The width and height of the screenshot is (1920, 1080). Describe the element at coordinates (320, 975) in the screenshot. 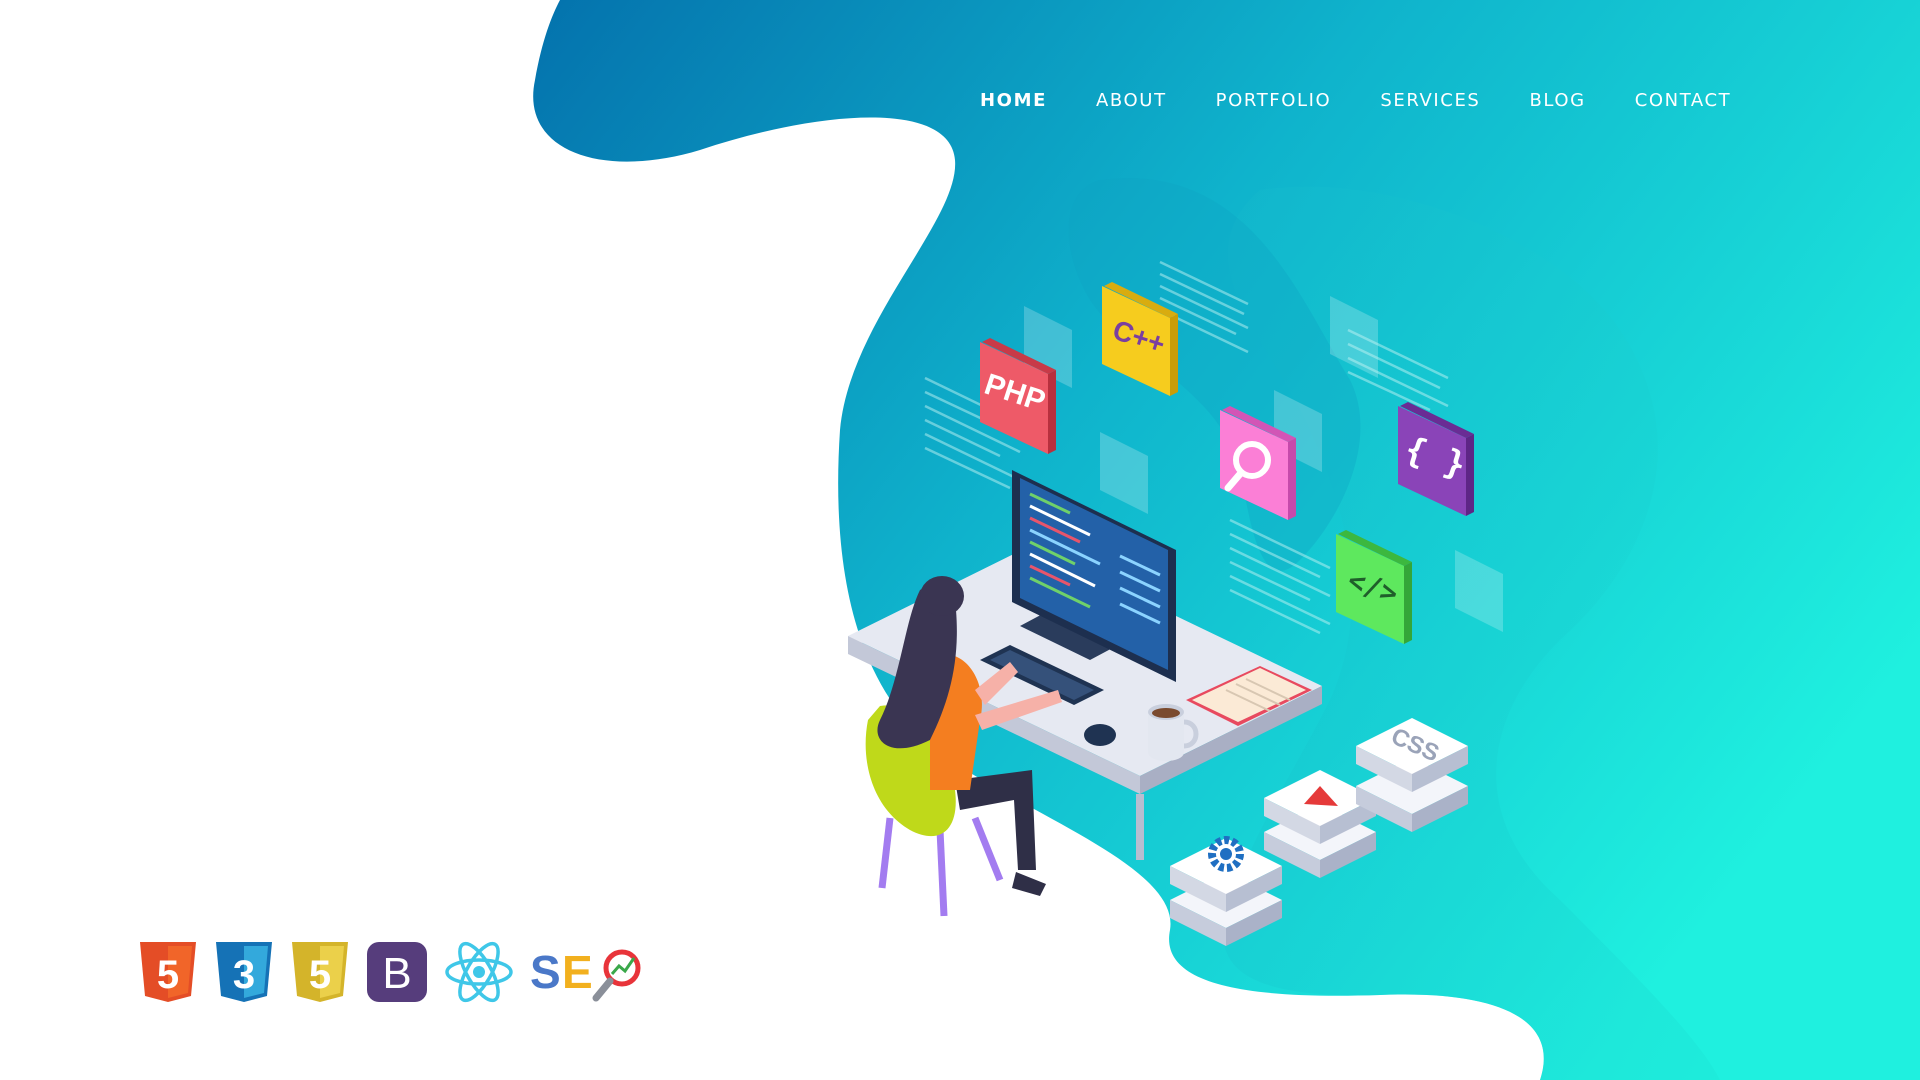

I see `javascript-label: 5` at that location.